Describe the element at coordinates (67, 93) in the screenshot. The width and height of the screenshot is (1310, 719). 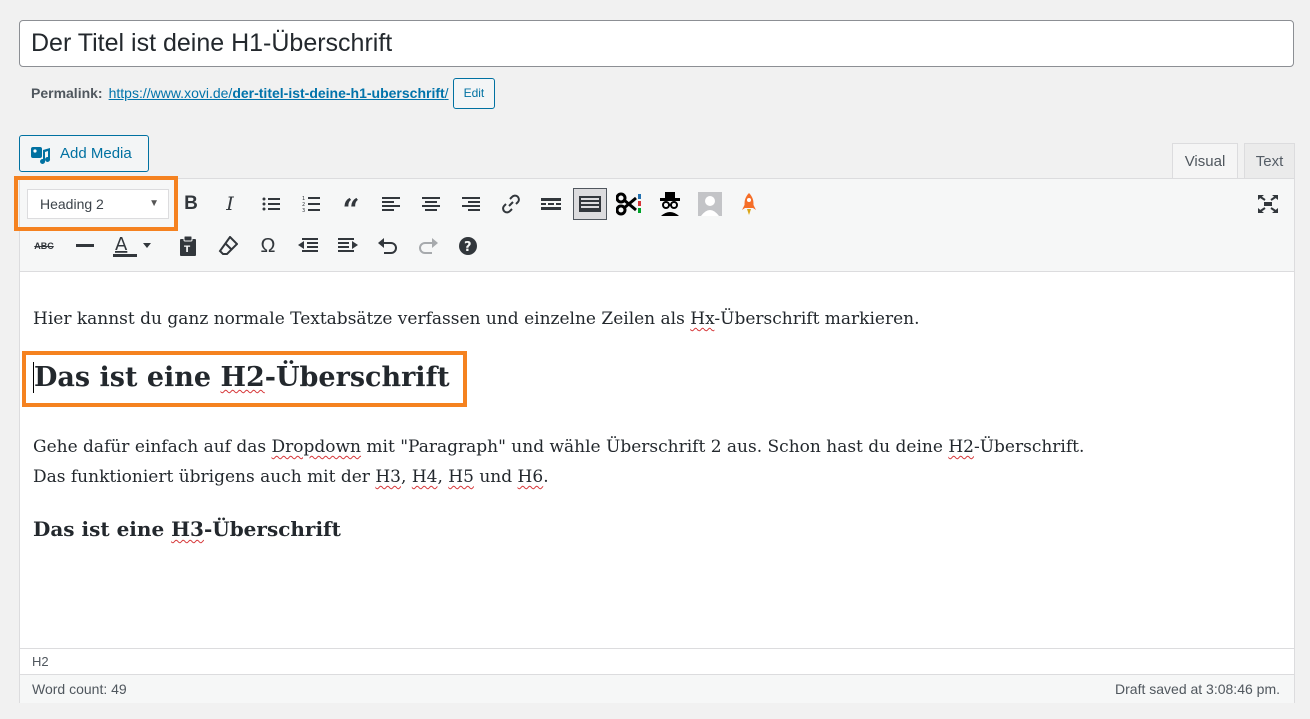
I see `permalink-label: Permalink:` at that location.